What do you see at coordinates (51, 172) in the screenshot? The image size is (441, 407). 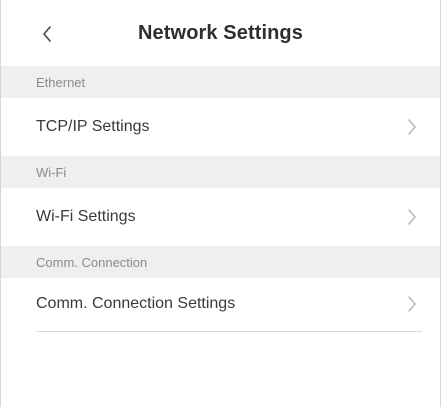 I see `section-label: Wi-Fi` at bounding box center [51, 172].